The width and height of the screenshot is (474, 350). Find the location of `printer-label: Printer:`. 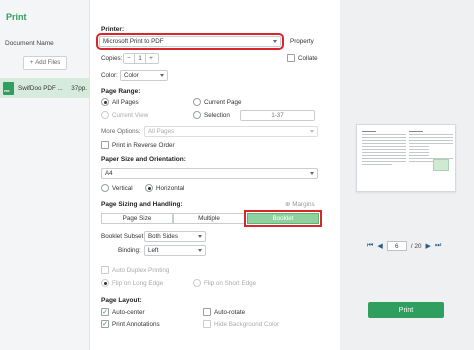

printer-label: Printer: is located at coordinates (113, 29).